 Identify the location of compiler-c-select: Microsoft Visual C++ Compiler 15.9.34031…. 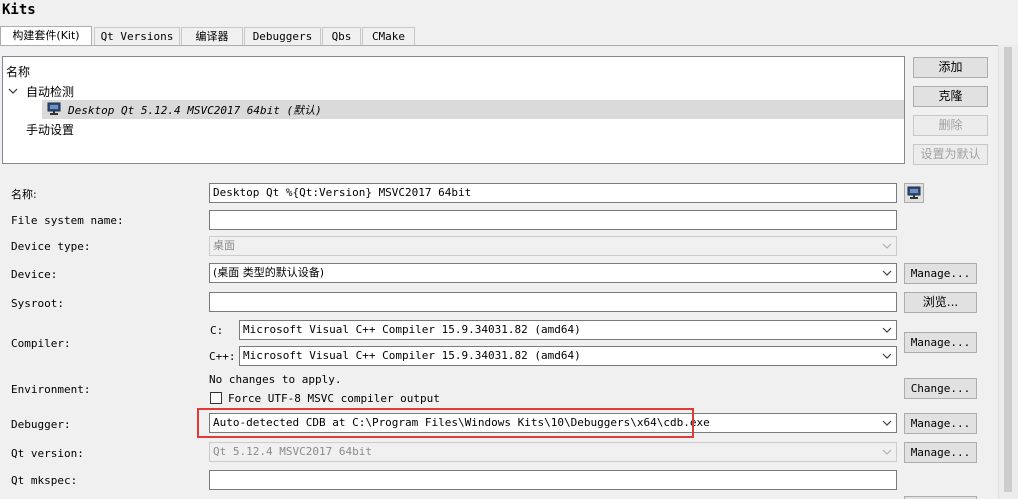
(568, 330).